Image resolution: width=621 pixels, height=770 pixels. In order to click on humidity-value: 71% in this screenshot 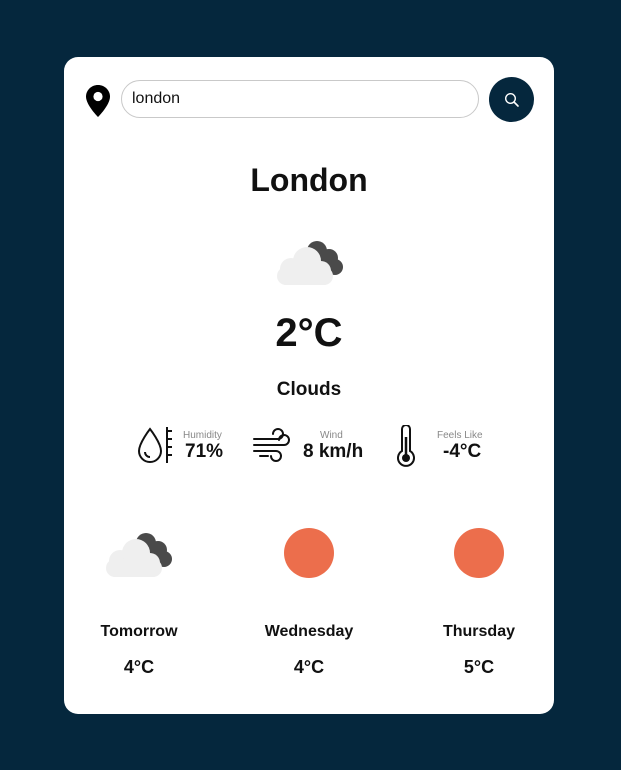, I will do `click(204, 451)`.